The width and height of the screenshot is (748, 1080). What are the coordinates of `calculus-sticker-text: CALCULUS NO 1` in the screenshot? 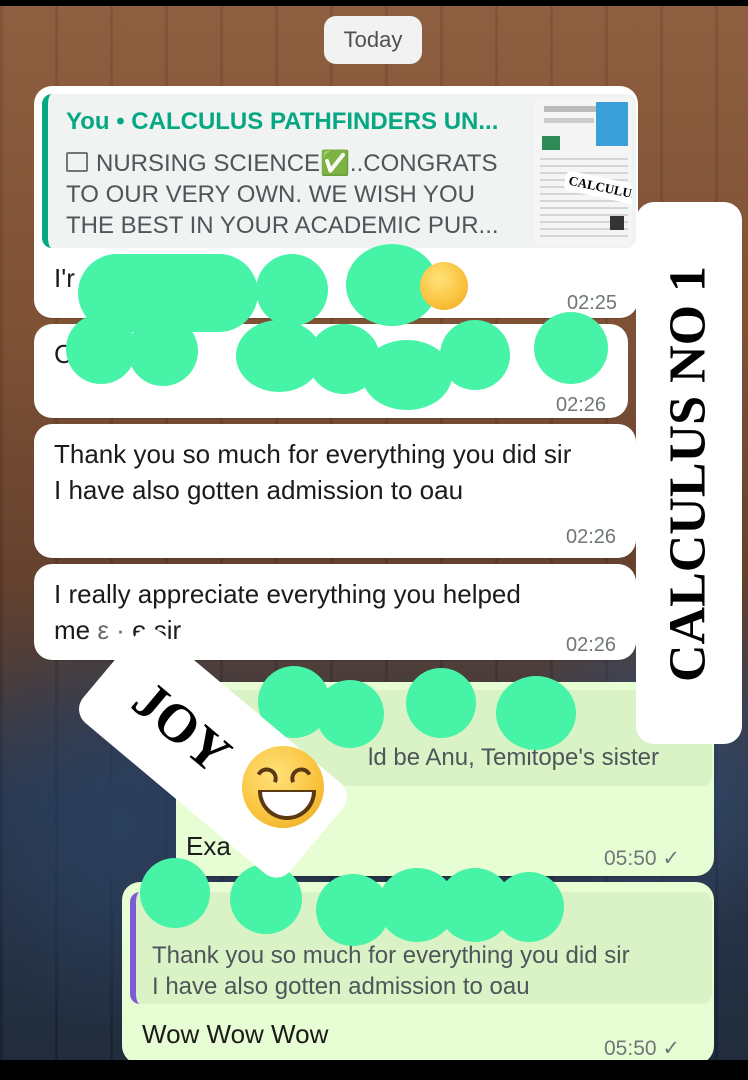 It's located at (688, 474).